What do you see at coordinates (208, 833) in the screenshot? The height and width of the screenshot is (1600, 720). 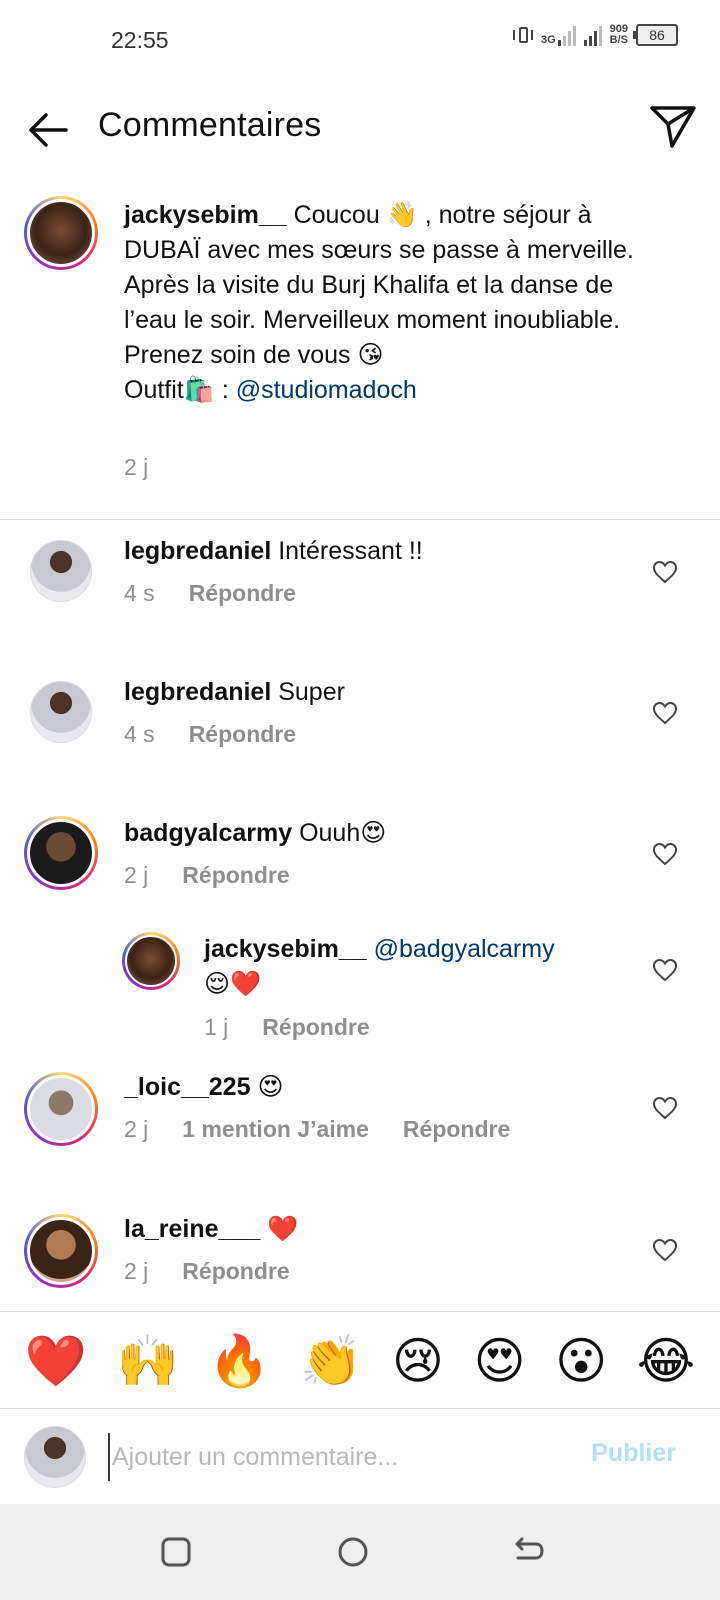 I see `comment-username: badgyalcarmy` at bounding box center [208, 833].